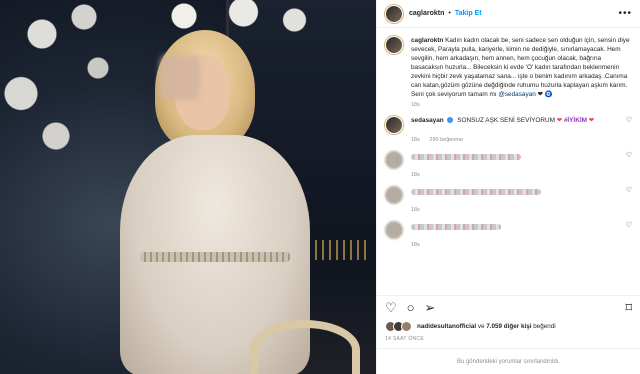 This screenshot has height=374, width=640. What do you see at coordinates (215, 257) in the screenshot?
I see `beaded-belt` at bounding box center [215, 257].